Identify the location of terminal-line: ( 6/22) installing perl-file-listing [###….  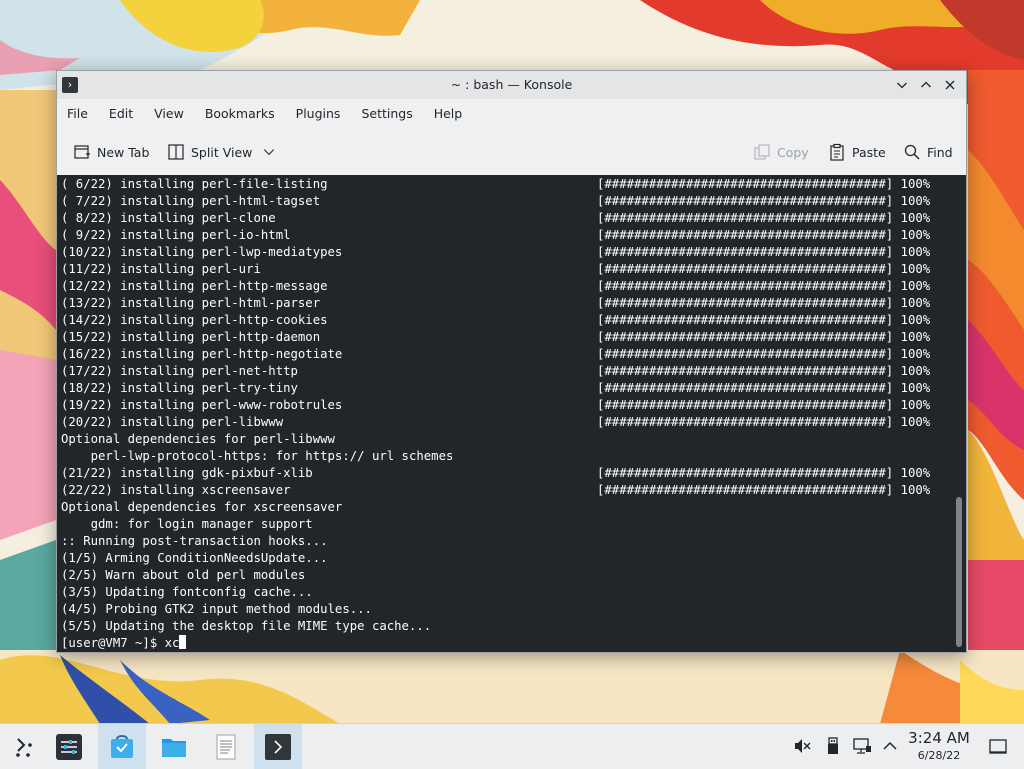
(506, 184).